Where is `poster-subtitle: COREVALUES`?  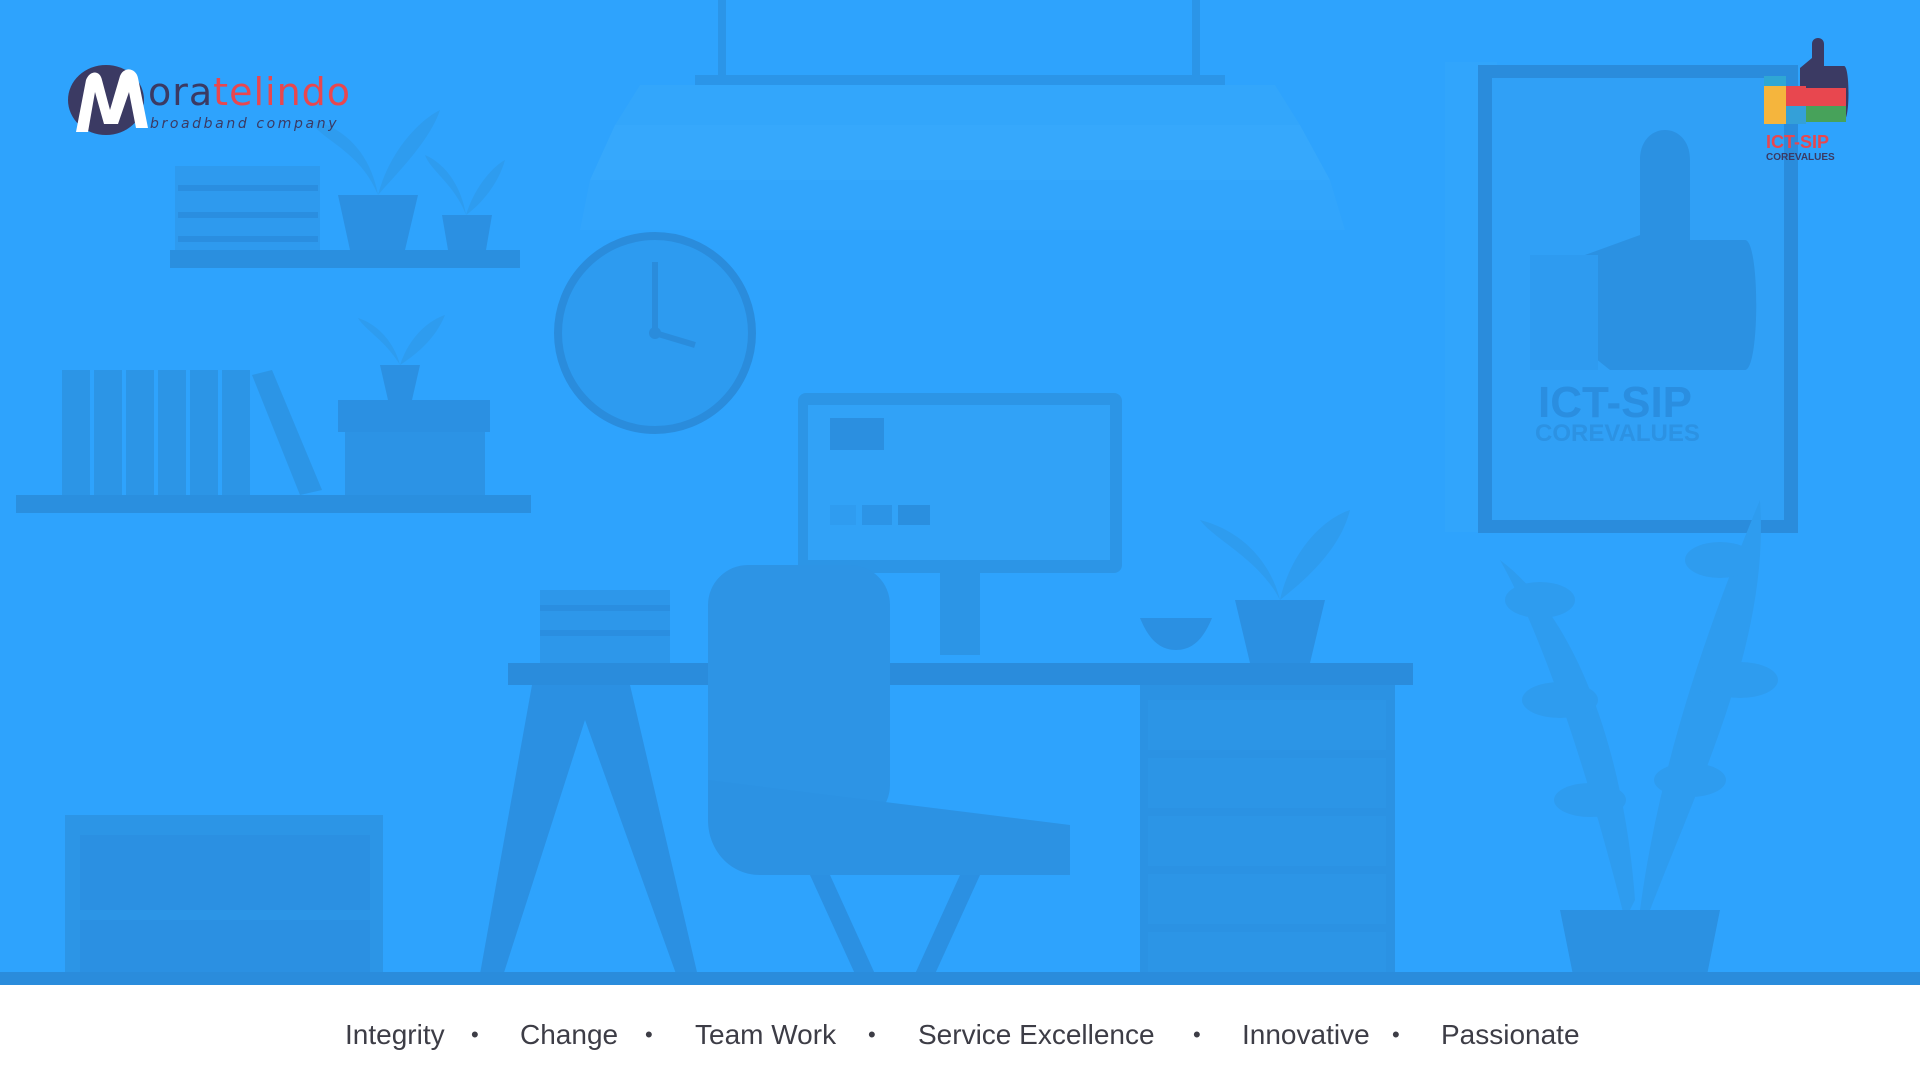 poster-subtitle: COREVALUES is located at coordinates (1617, 433).